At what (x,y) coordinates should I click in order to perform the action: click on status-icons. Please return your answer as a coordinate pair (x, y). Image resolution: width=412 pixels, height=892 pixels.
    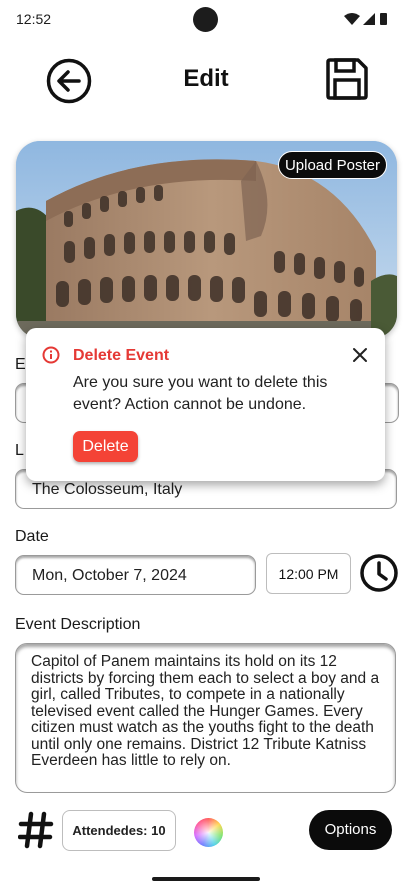
    Looking at the image, I should click on (365, 19).